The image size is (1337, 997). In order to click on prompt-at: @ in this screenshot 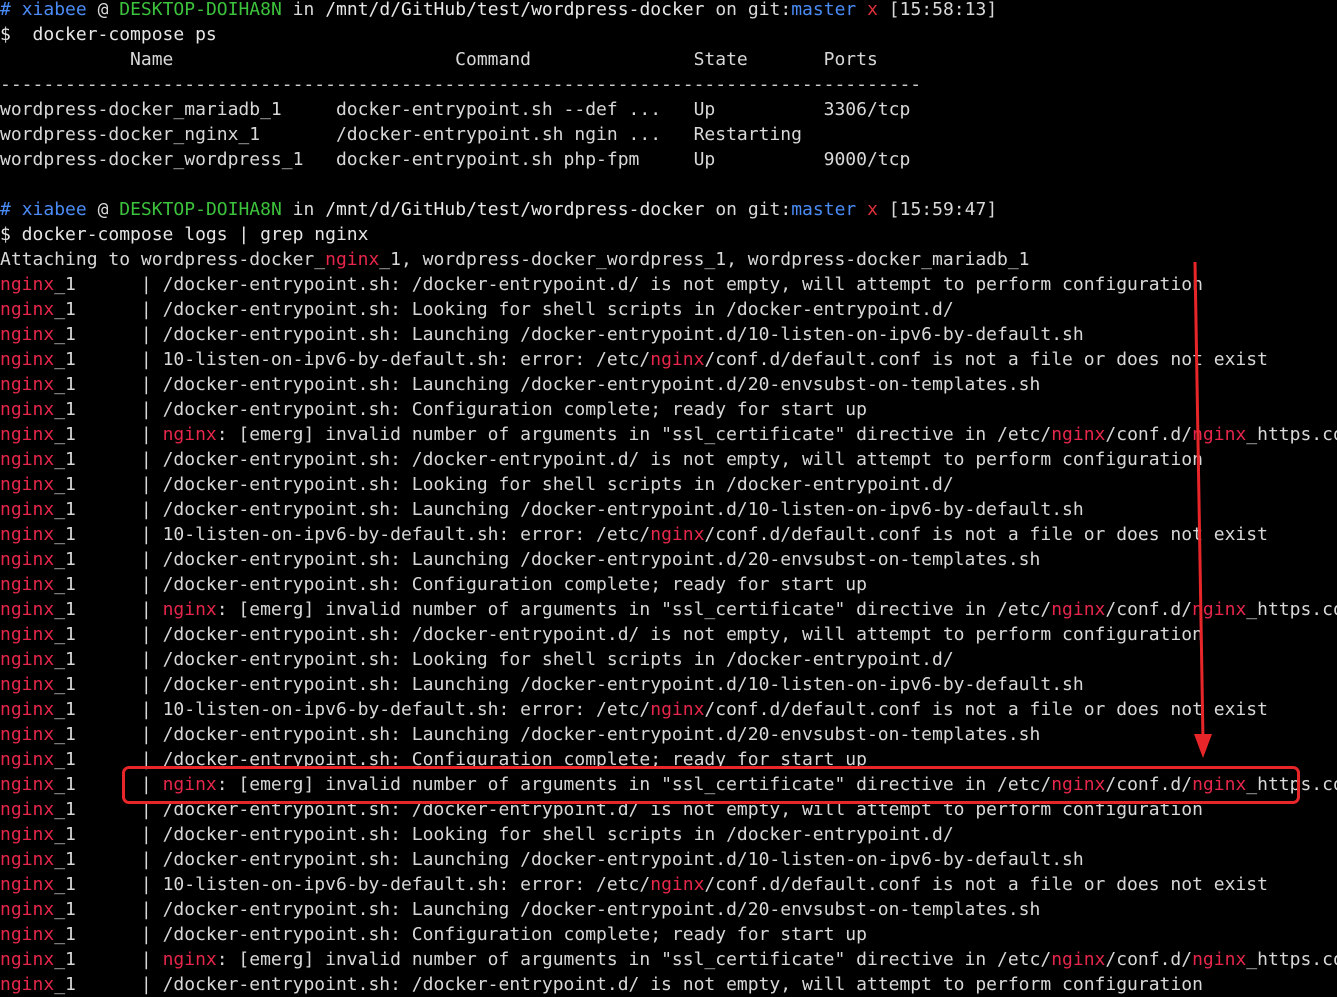, I will do `click(103, 209)`.